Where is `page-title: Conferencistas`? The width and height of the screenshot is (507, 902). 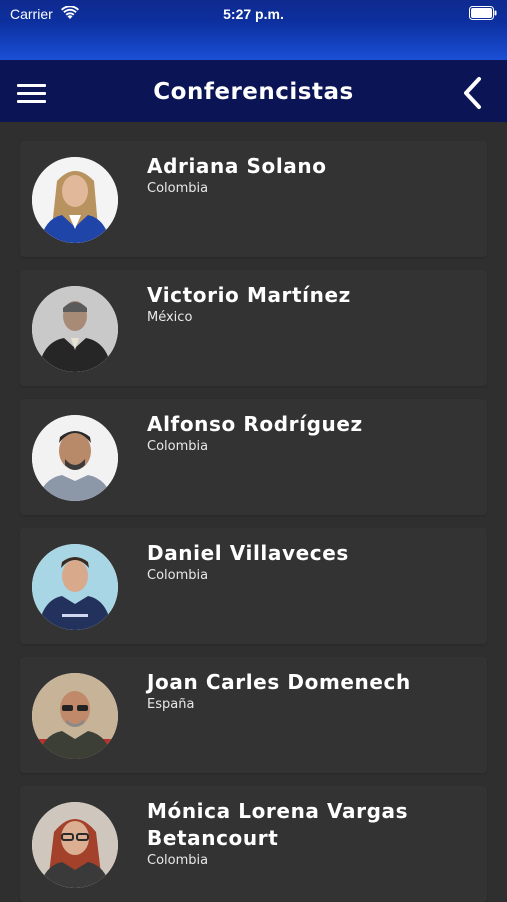
page-title: Conferencistas is located at coordinates (253, 92).